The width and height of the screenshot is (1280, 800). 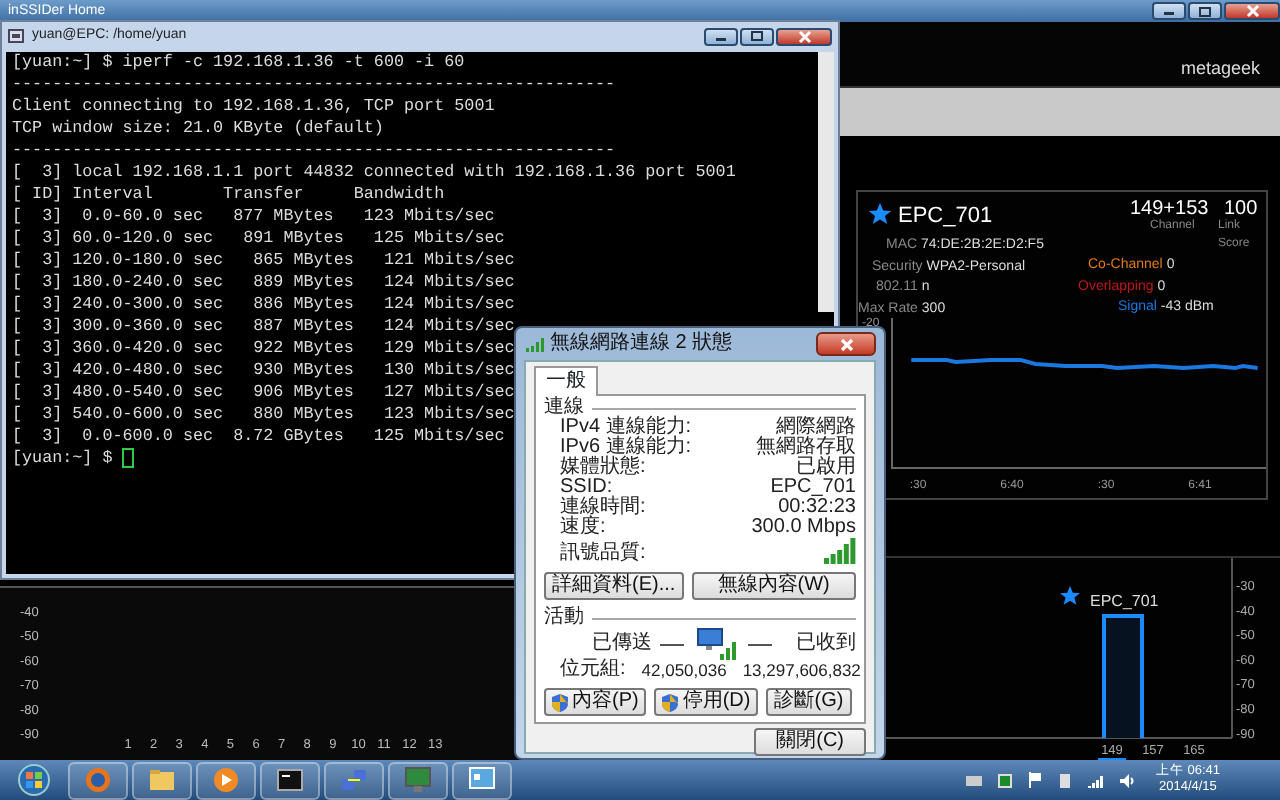 I want to click on field-label: SSID:, so click(x=586, y=488).